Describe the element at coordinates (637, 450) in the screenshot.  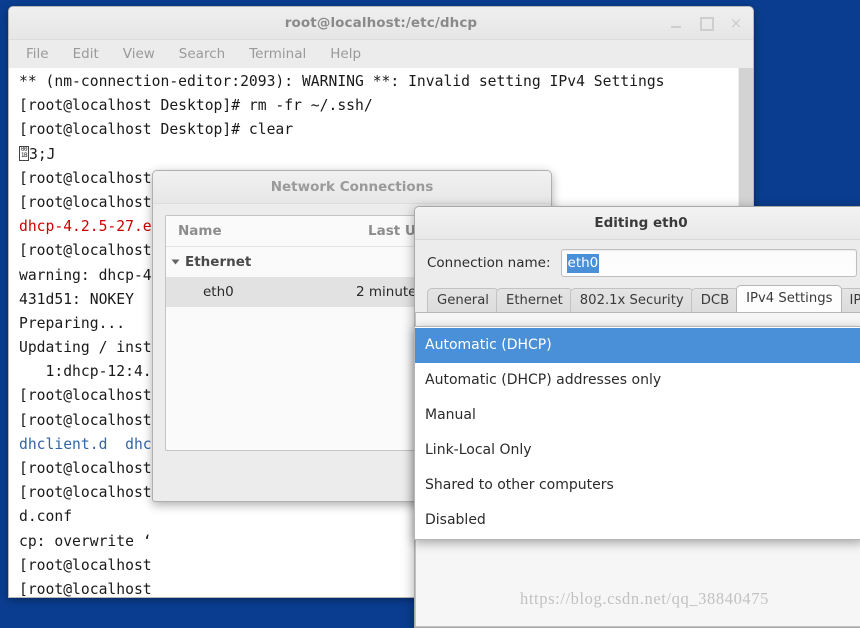
I see `dropdown-option-link-local-only: Link-Local Only` at that location.